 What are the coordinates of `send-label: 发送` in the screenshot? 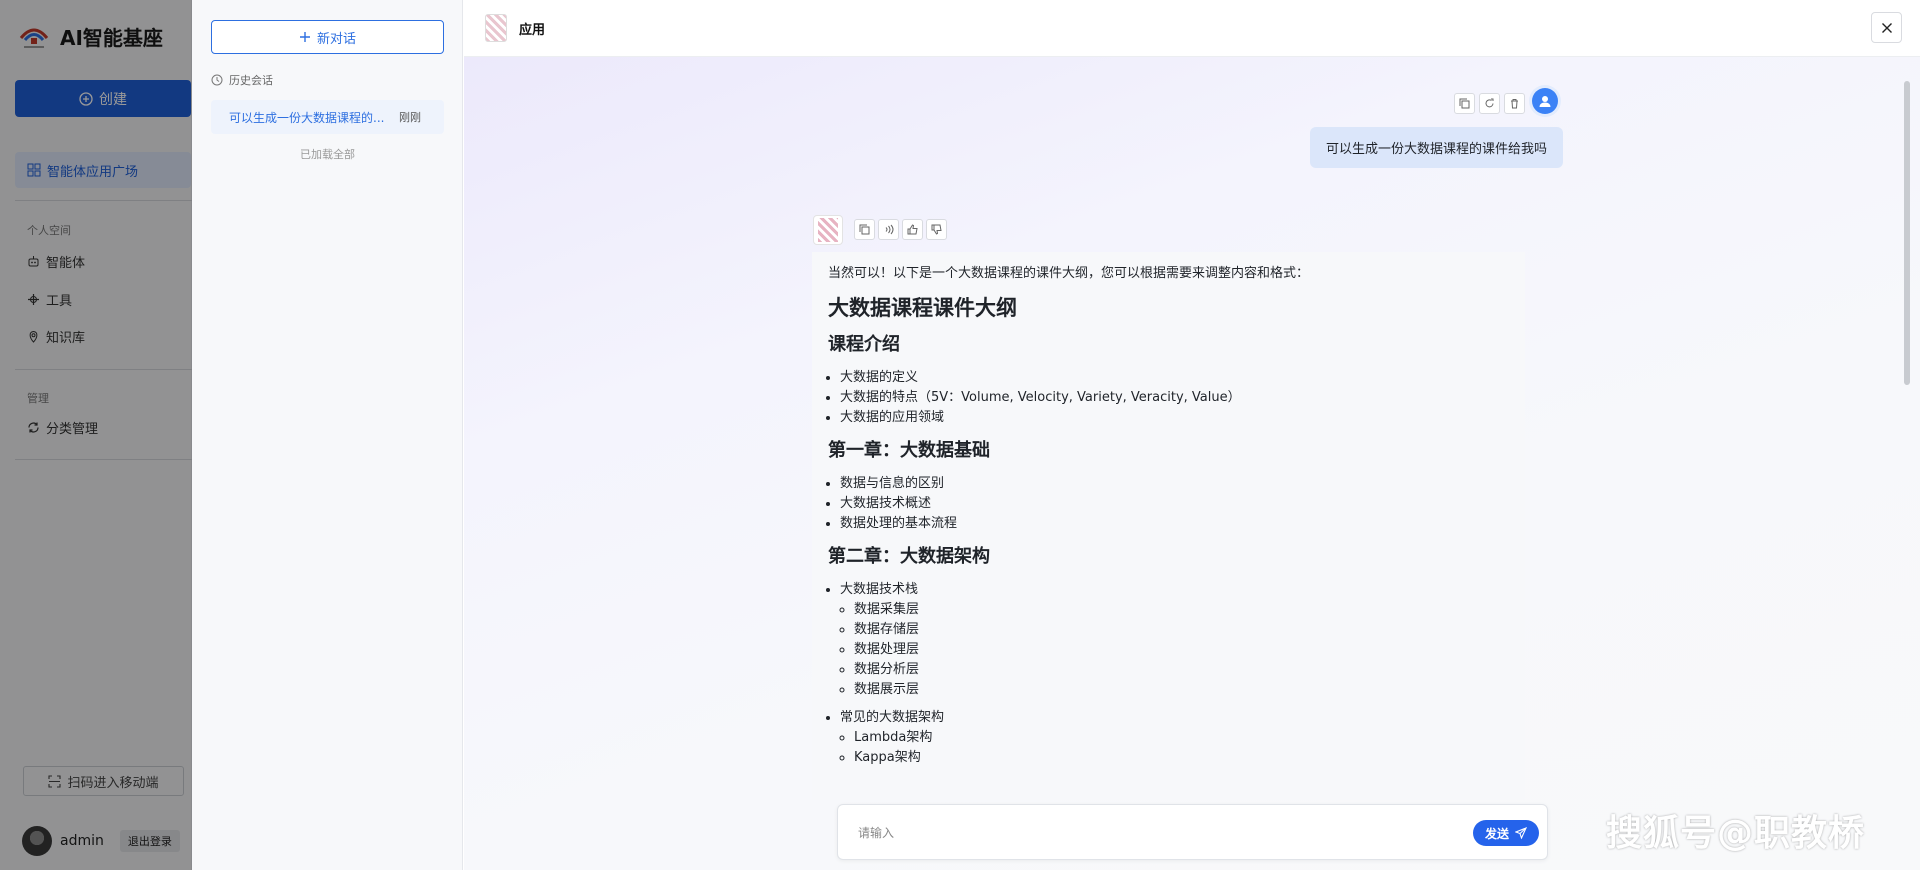 It's located at (1496, 833).